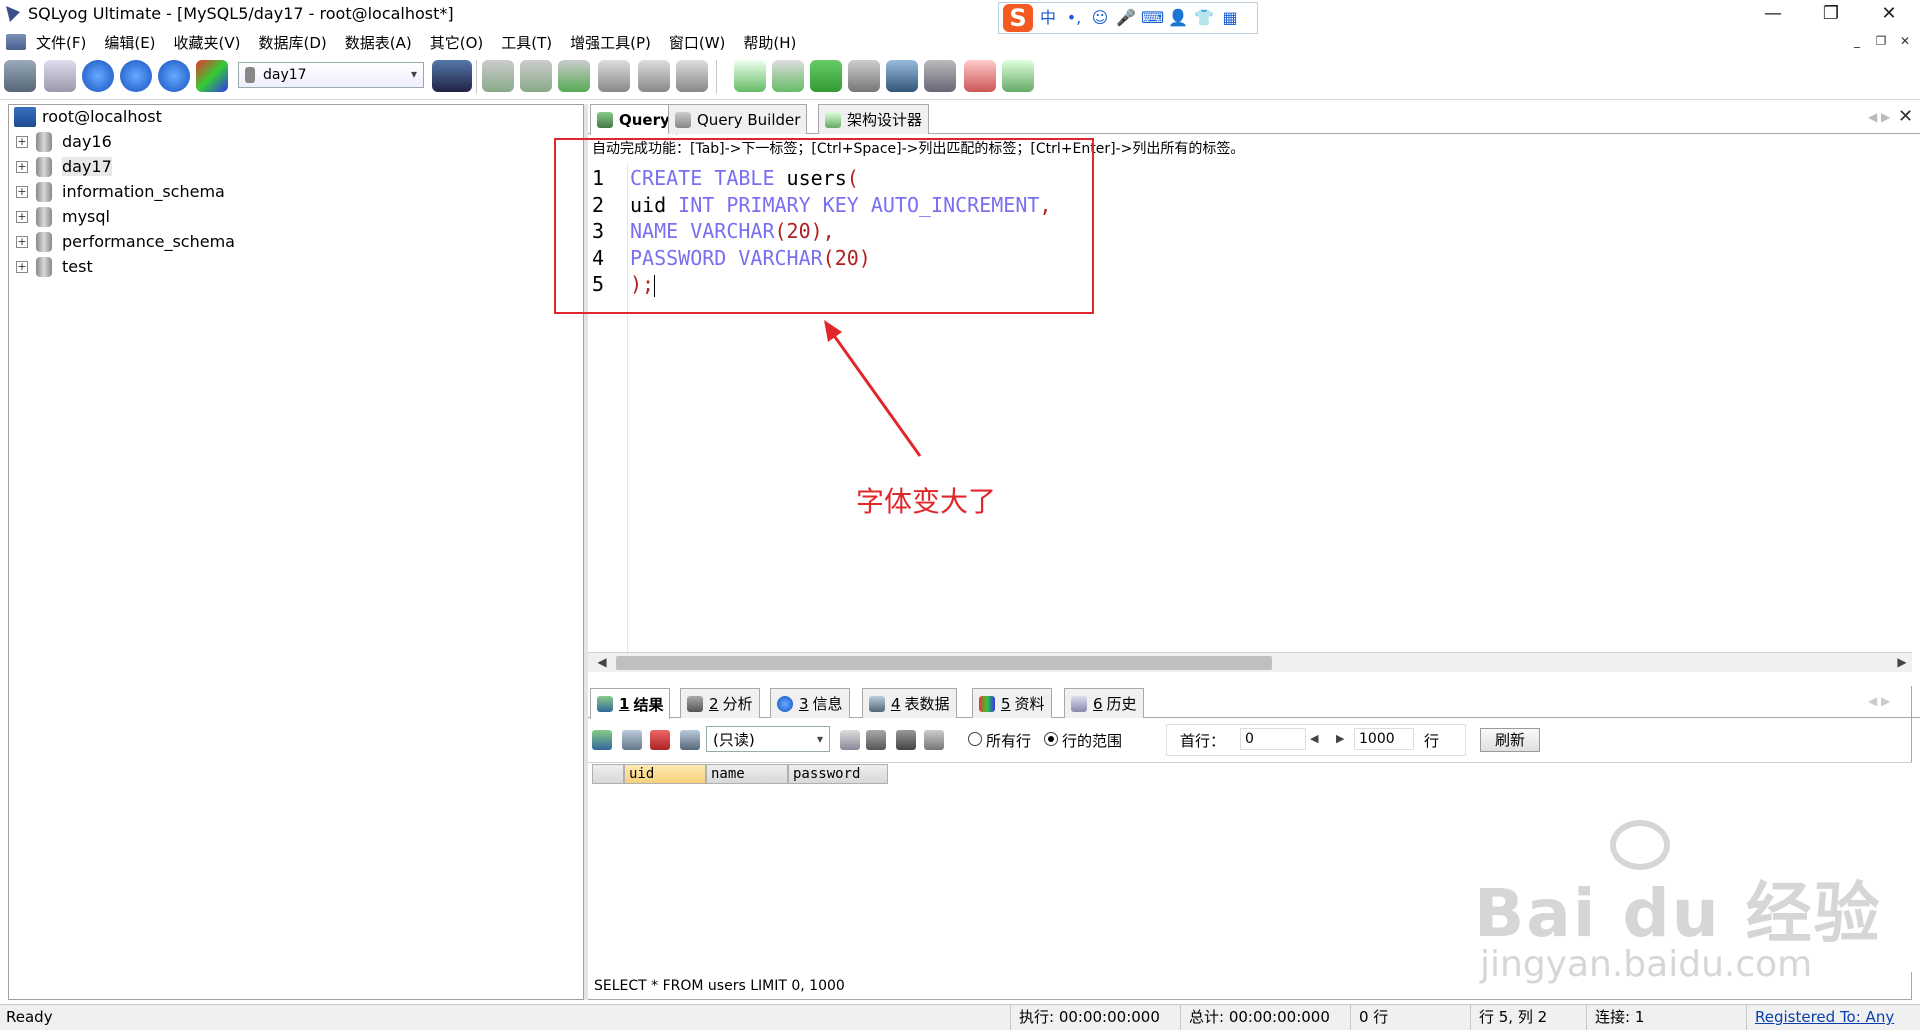 The image size is (1920, 1030). Describe the element at coordinates (697, 42) in the screenshot. I see `menu-window: 窗口(W)` at that location.